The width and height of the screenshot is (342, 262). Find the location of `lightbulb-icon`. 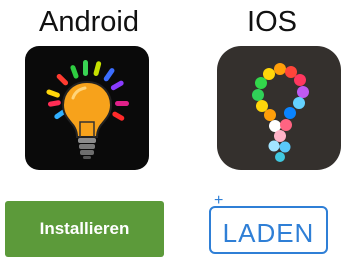

lightbulb-icon is located at coordinates (87, 109).